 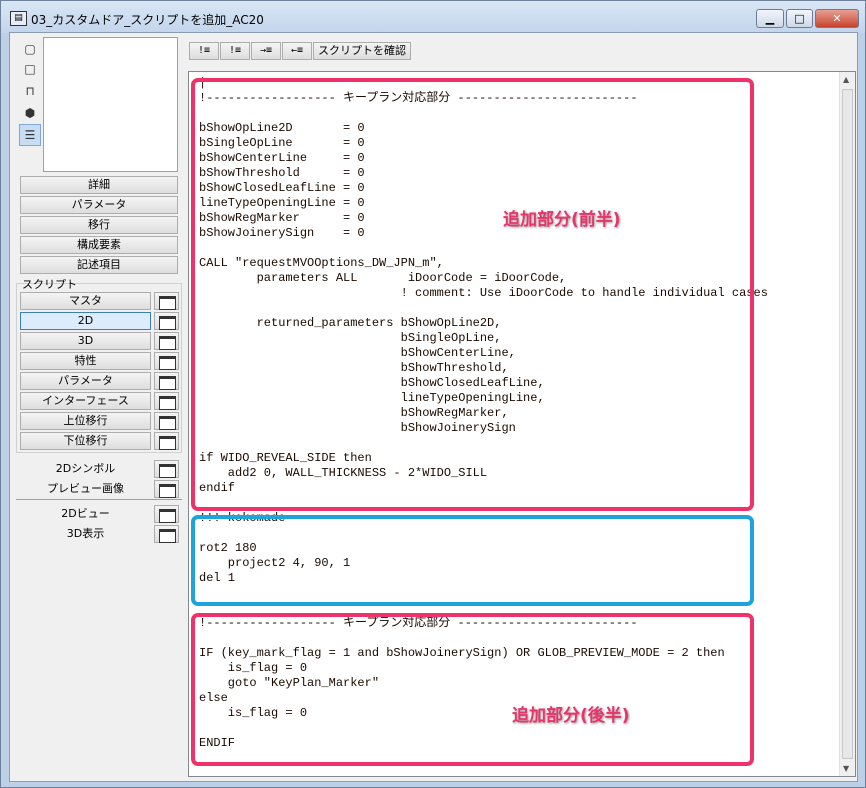 I want to click on kokomade-highlight, so click(x=472, y=560).